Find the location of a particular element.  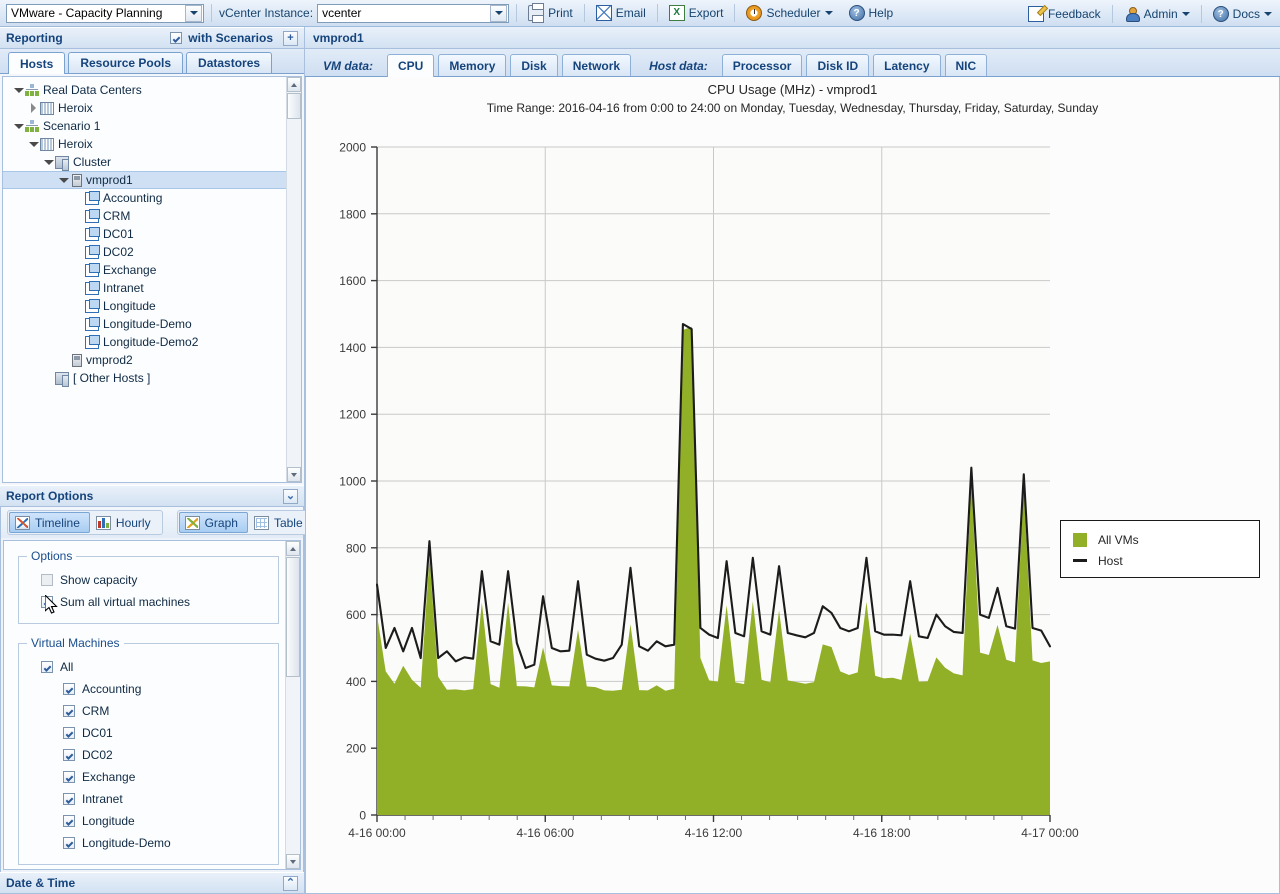

tree-item-crm: CRM is located at coordinates (147, 216).